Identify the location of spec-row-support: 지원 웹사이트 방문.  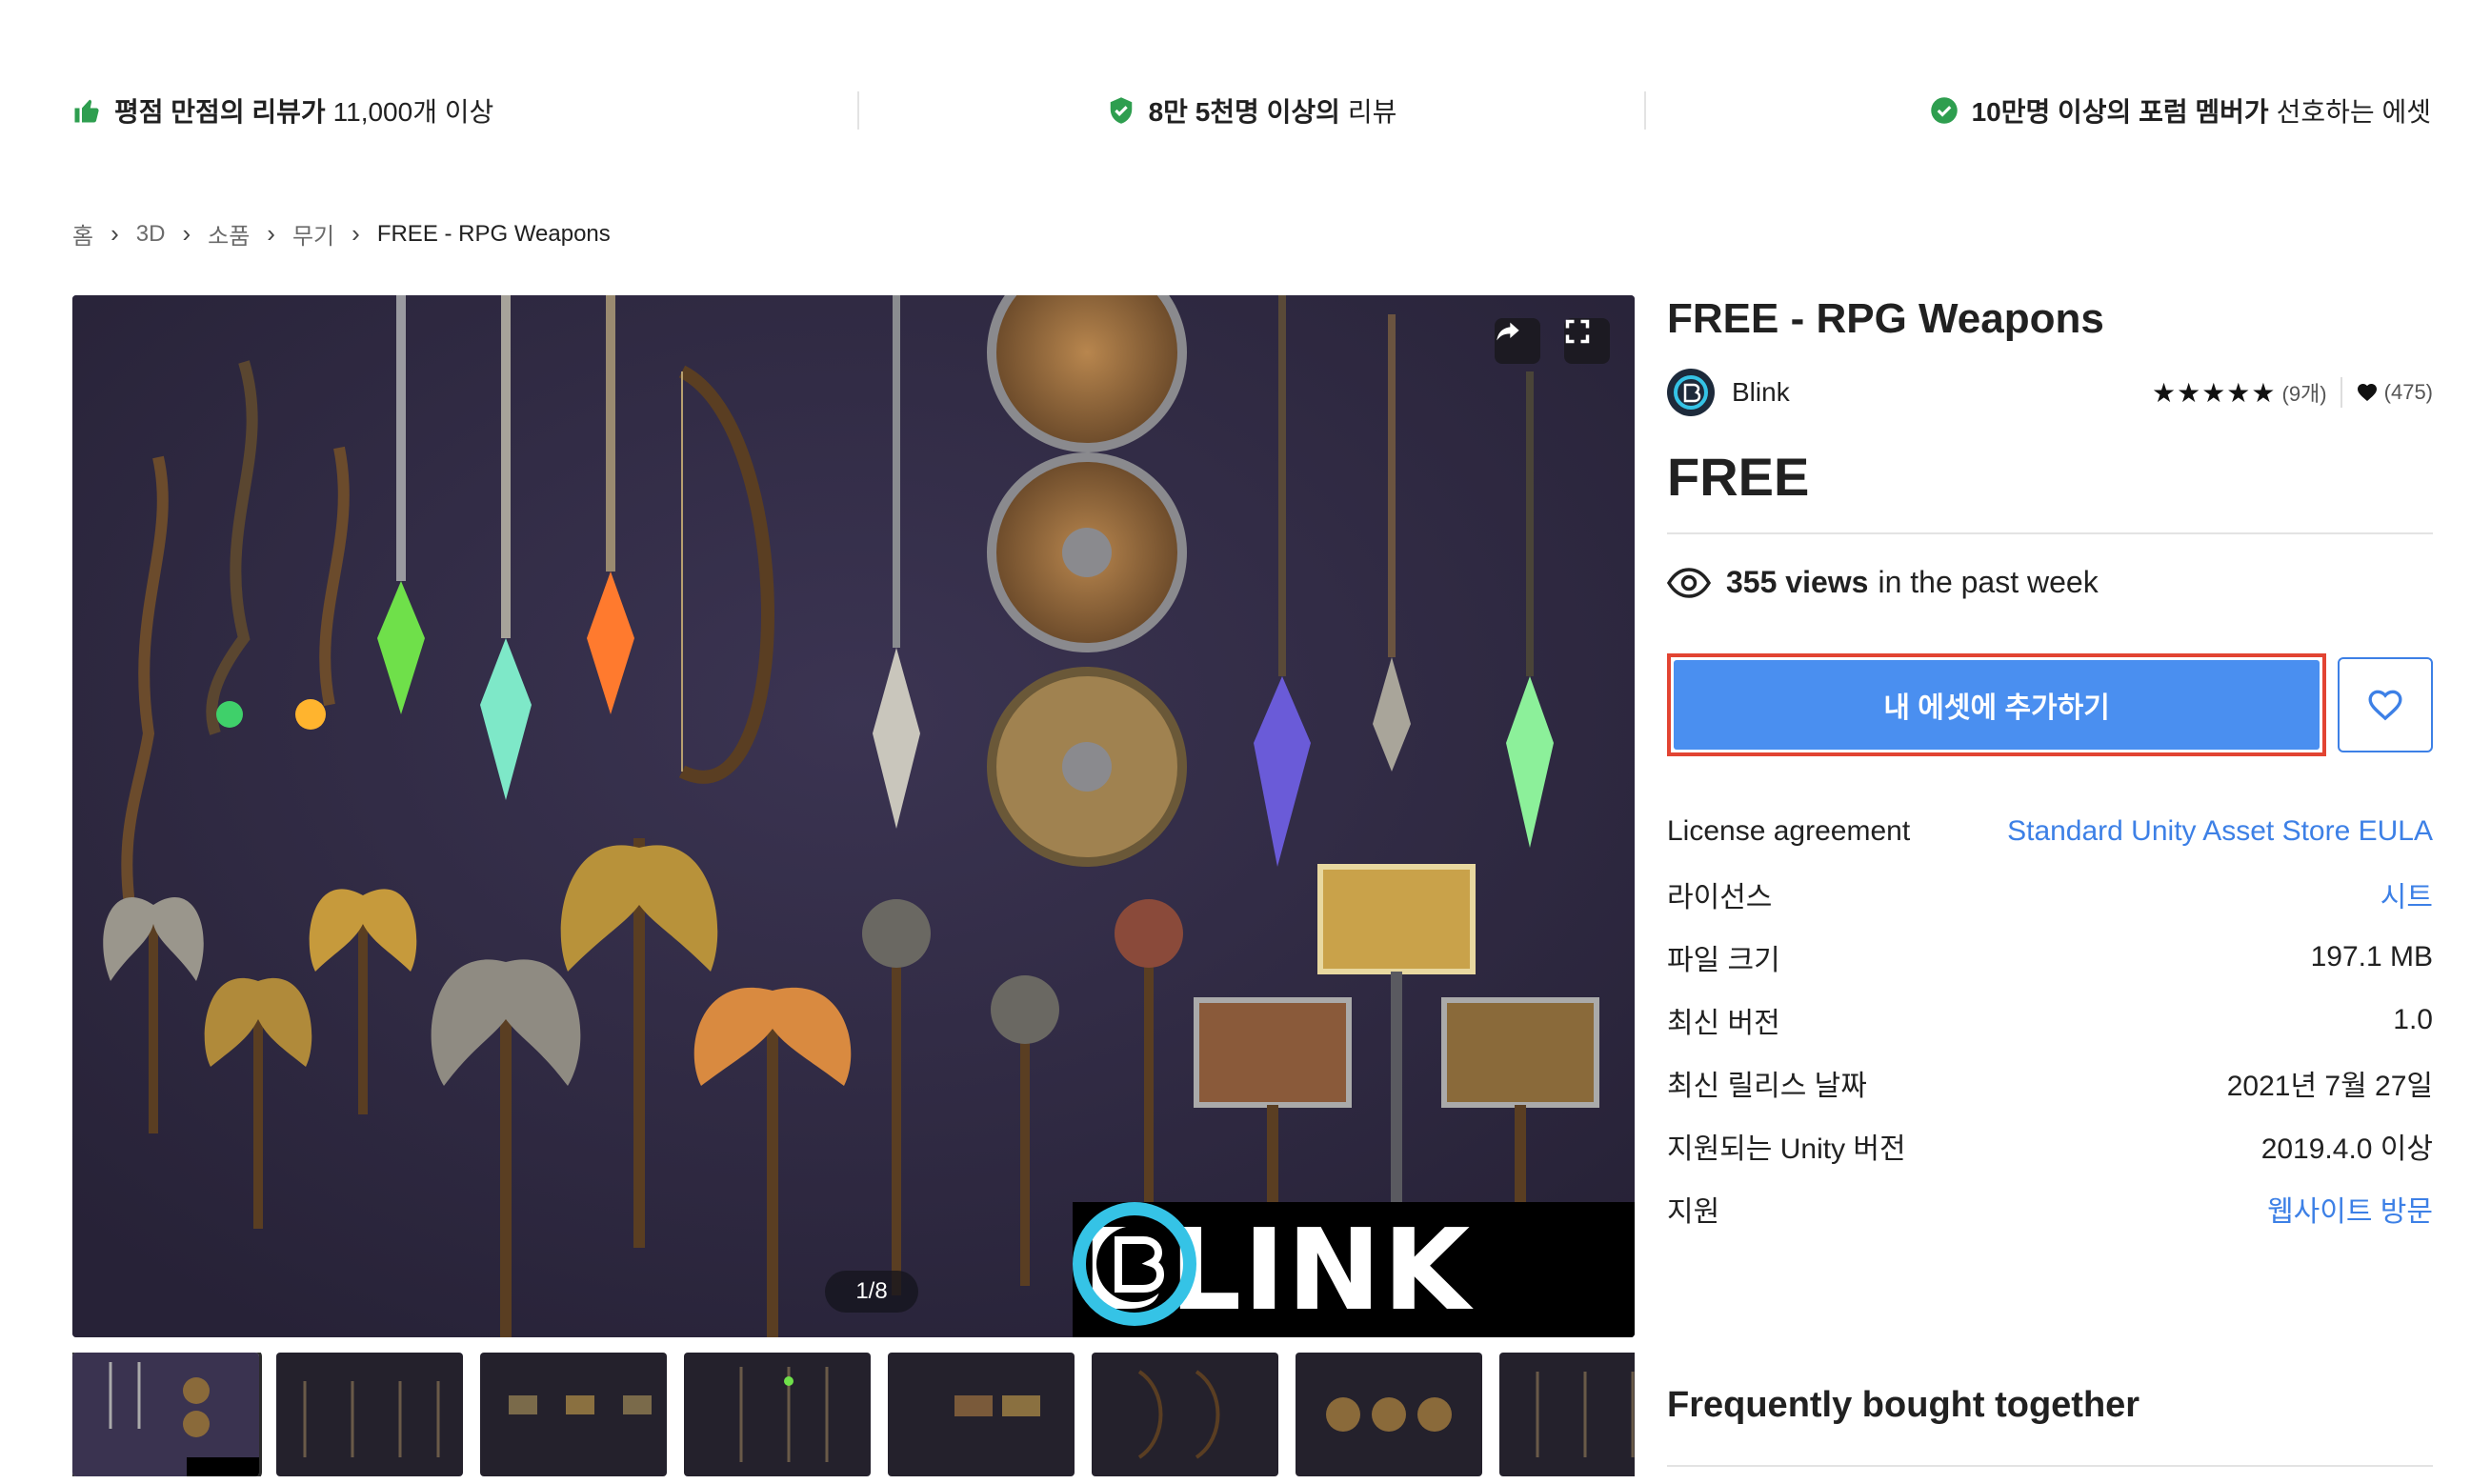
(2050, 1208).